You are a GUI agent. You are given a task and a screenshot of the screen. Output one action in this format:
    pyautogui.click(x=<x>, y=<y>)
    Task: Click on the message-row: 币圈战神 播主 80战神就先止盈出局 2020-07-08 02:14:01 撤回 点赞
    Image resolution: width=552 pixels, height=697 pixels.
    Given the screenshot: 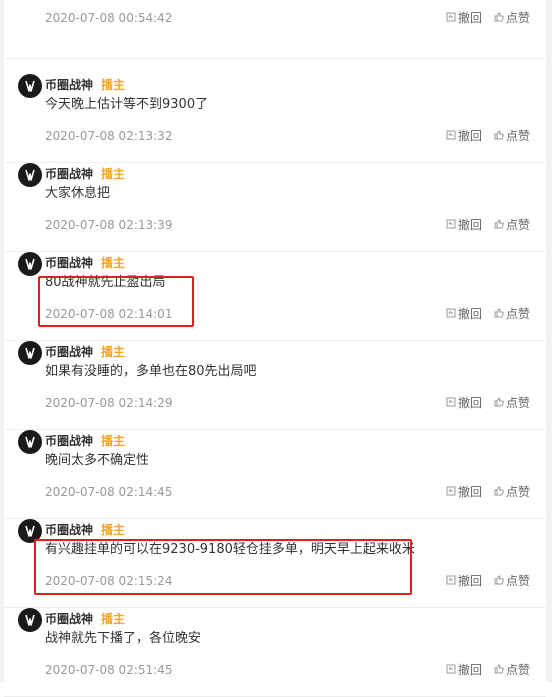 What is the action you would take?
    pyautogui.click(x=275, y=296)
    